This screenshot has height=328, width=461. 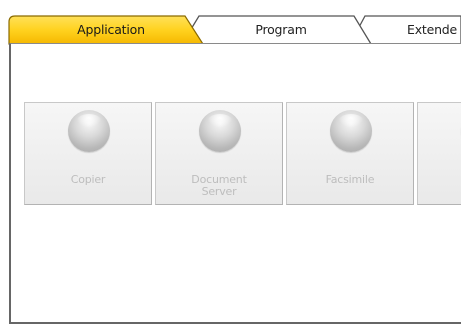 I want to click on tab-application: Application, so click(x=111, y=30).